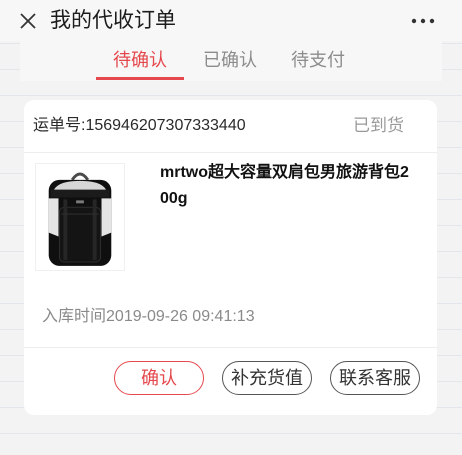 The width and height of the screenshot is (462, 455). What do you see at coordinates (231, 20) in the screenshot?
I see `top-bar: 我的代收订单` at bounding box center [231, 20].